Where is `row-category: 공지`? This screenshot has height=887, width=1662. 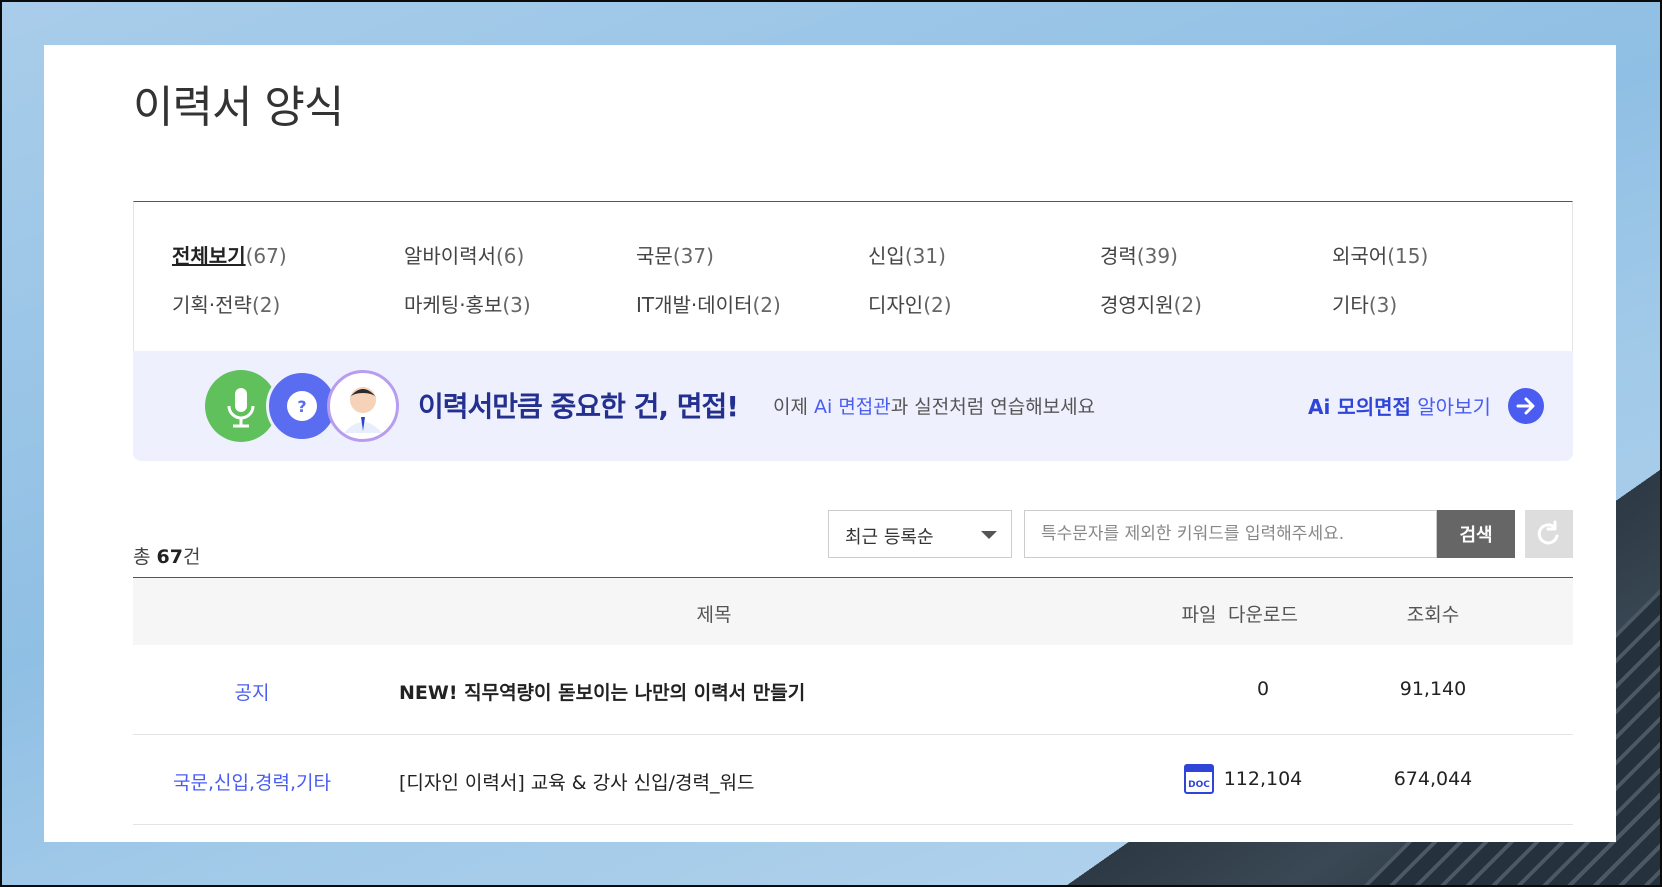
row-category: 공지 is located at coordinates (252, 691).